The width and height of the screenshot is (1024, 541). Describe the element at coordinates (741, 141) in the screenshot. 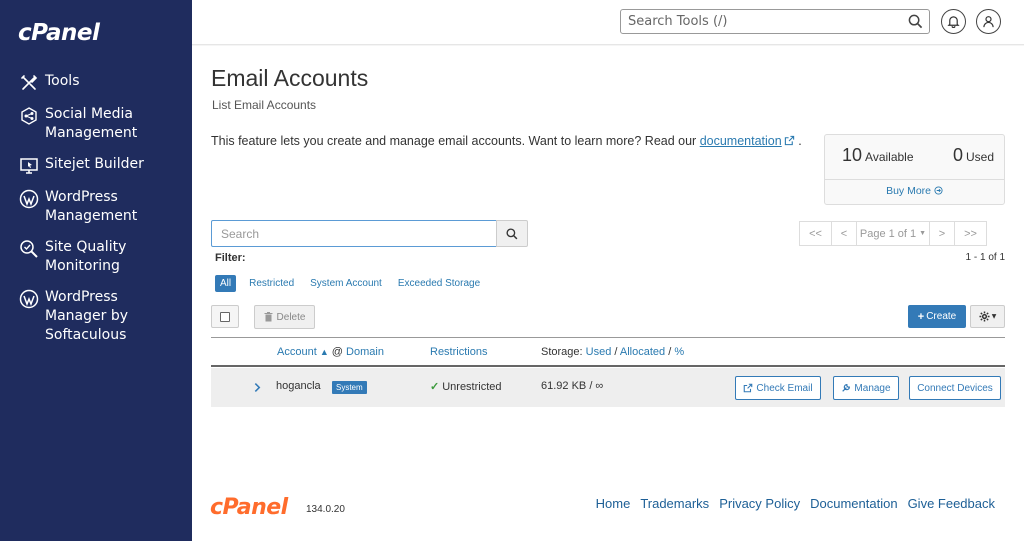

I see `documentation-link: documentation` at that location.